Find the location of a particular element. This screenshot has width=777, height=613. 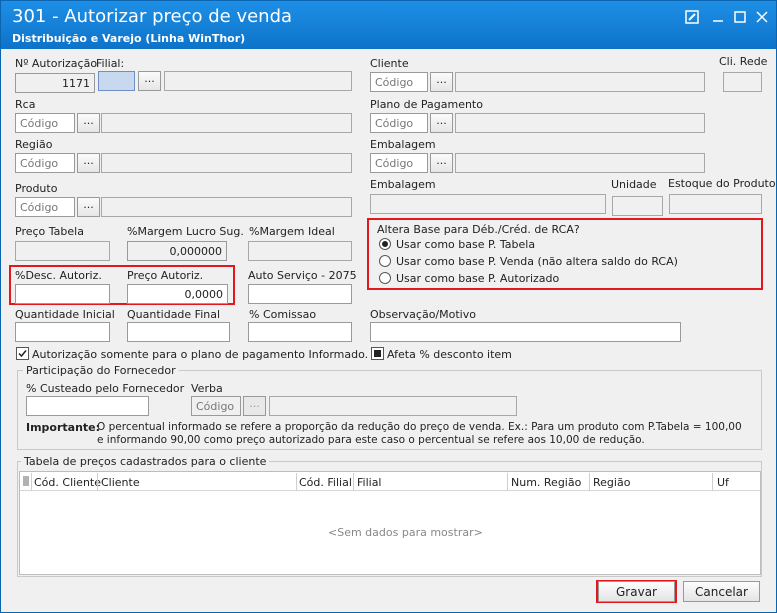

auto-servico-input is located at coordinates (300, 294).